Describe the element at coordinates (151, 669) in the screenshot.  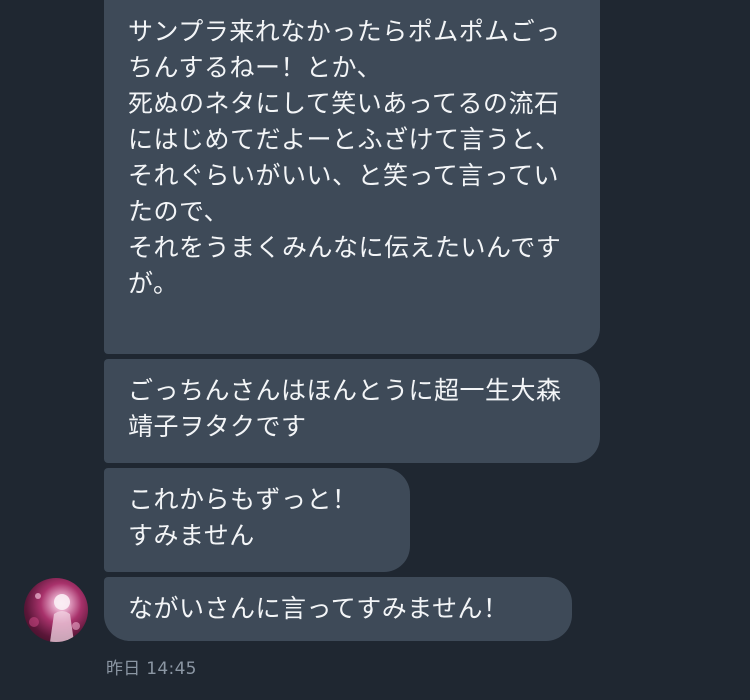
I see `message-timestamp: 昨日 14:45` at that location.